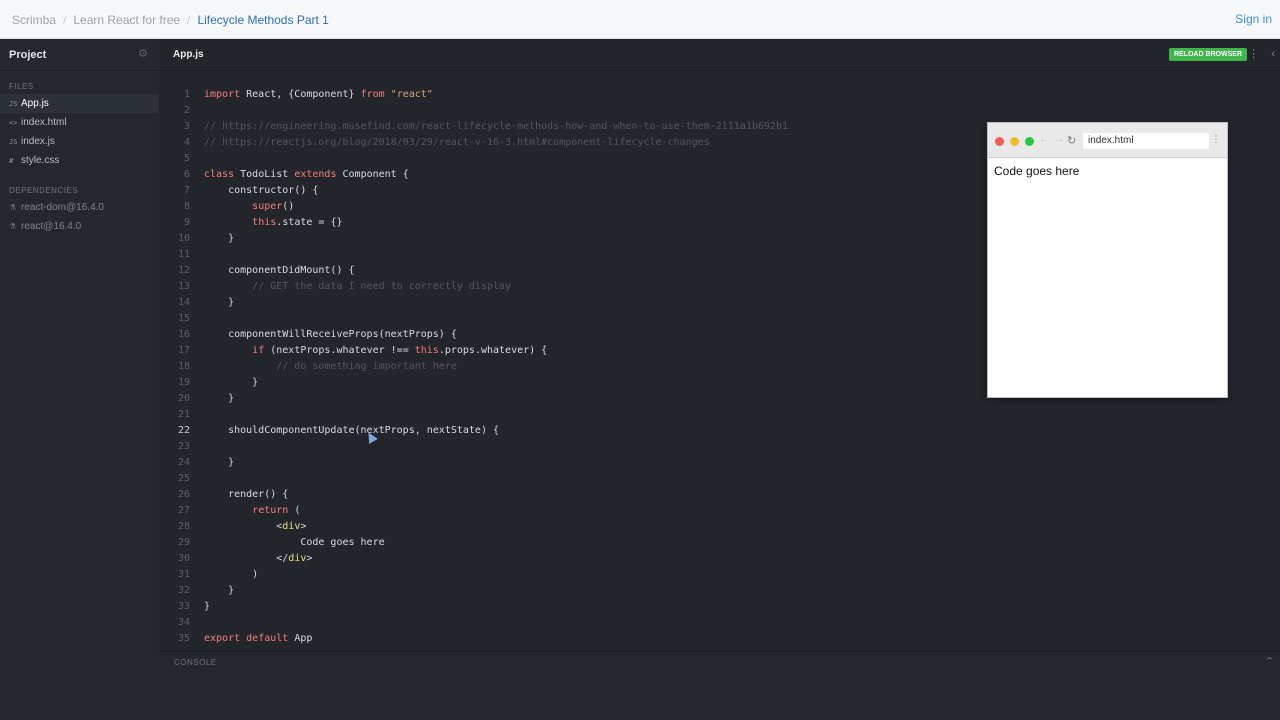  What do you see at coordinates (183, 398) in the screenshot?
I see `line-number: 20` at bounding box center [183, 398].